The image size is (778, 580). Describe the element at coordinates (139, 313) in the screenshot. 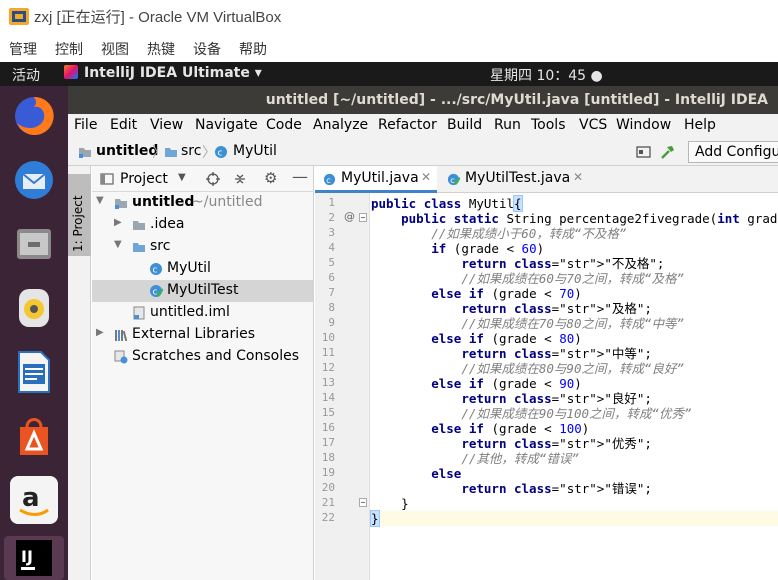

I see `iml-file-icon` at that location.